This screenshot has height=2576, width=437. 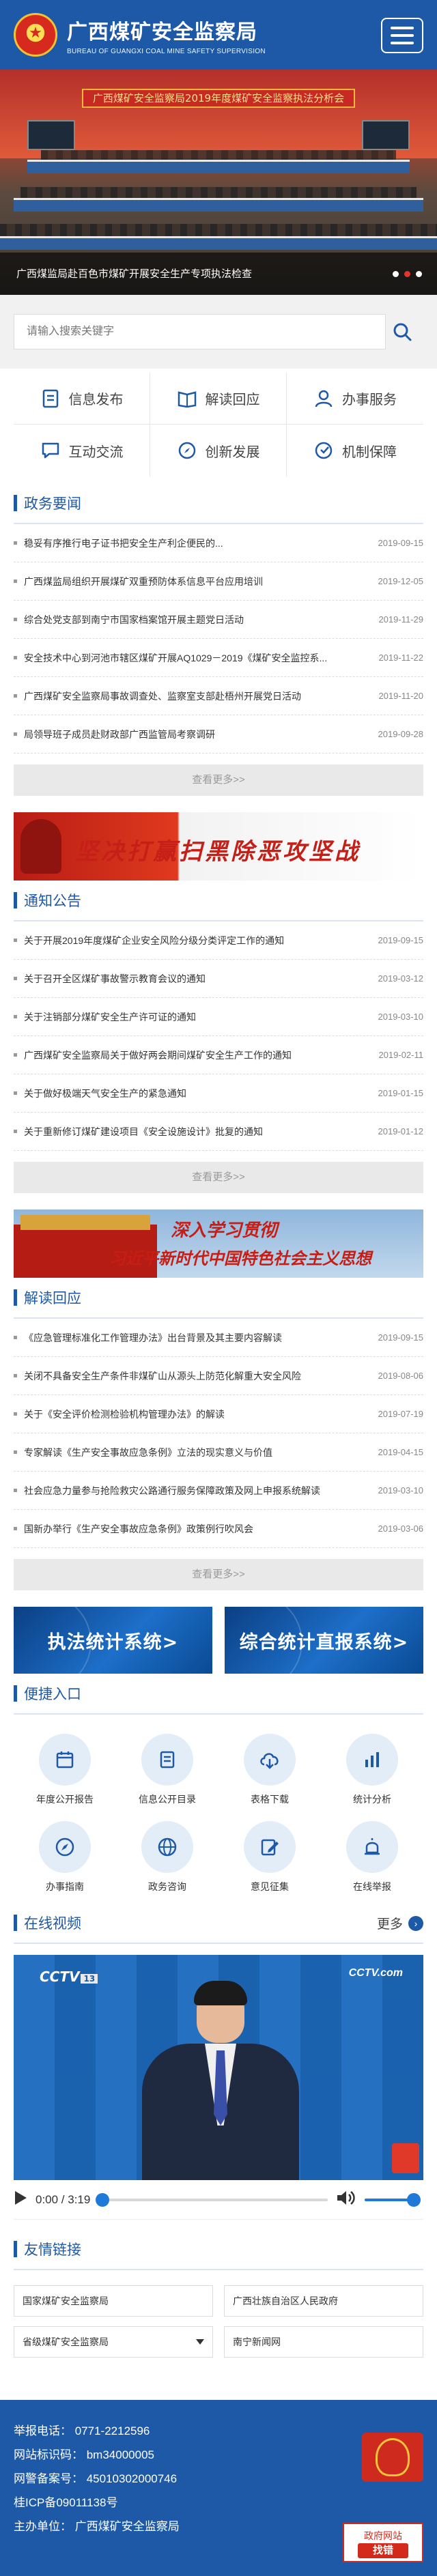 What do you see at coordinates (218, 543) in the screenshot?
I see `list-item: 稳妥有序推行电子证书把安全生产利企便民的... 2019-09-15` at bounding box center [218, 543].